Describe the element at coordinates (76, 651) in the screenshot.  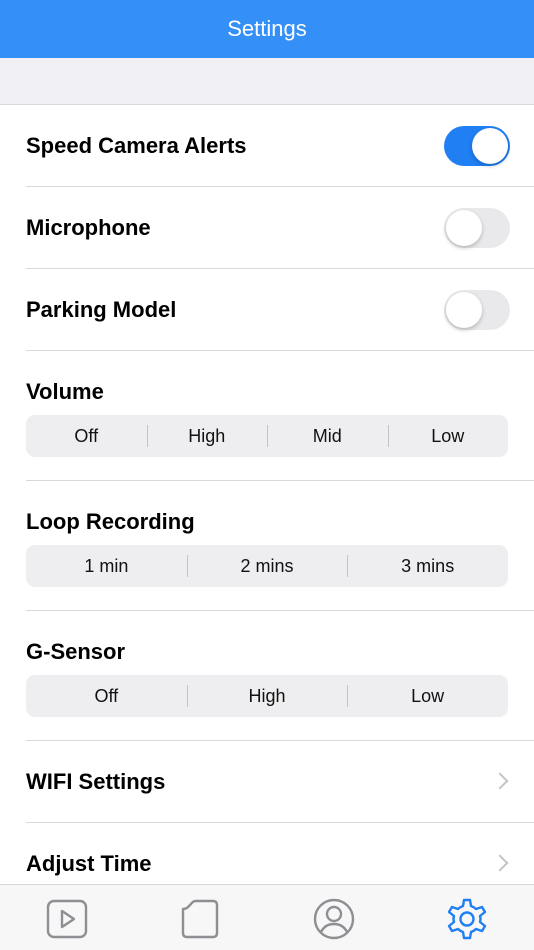
I see `setting-label: G-Sensor` at that location.